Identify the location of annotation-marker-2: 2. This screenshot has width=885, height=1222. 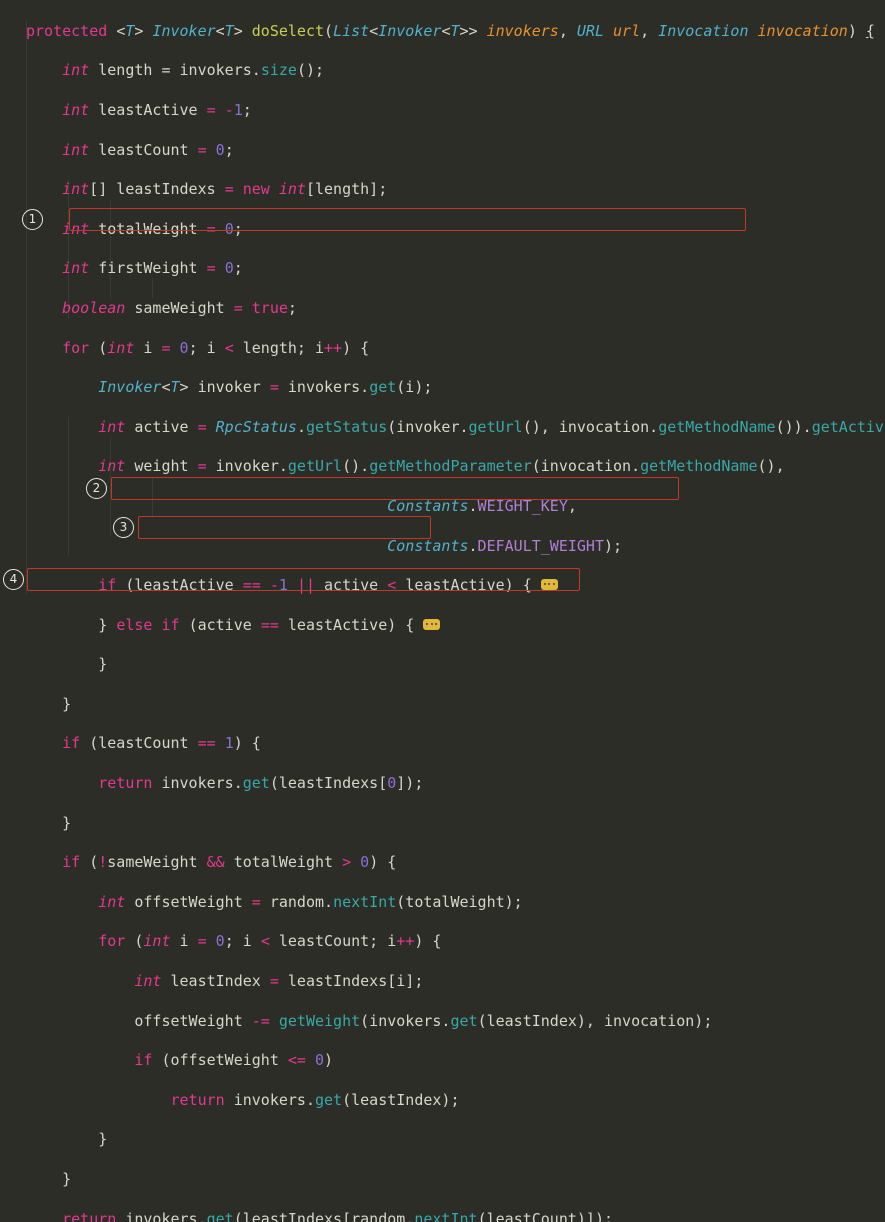
(96, 488).